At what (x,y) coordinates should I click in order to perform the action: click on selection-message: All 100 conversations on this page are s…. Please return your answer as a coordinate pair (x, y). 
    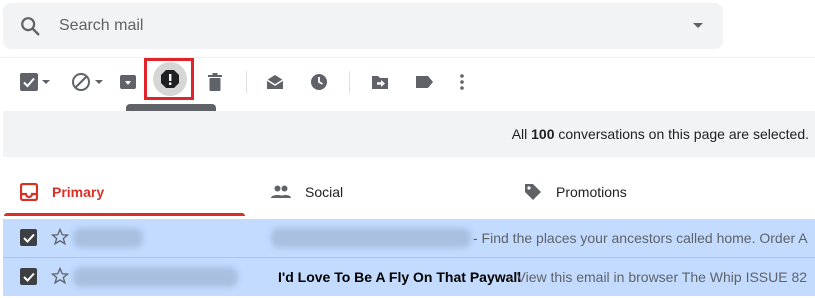
    Looking at the image, I should click on (660, 134).